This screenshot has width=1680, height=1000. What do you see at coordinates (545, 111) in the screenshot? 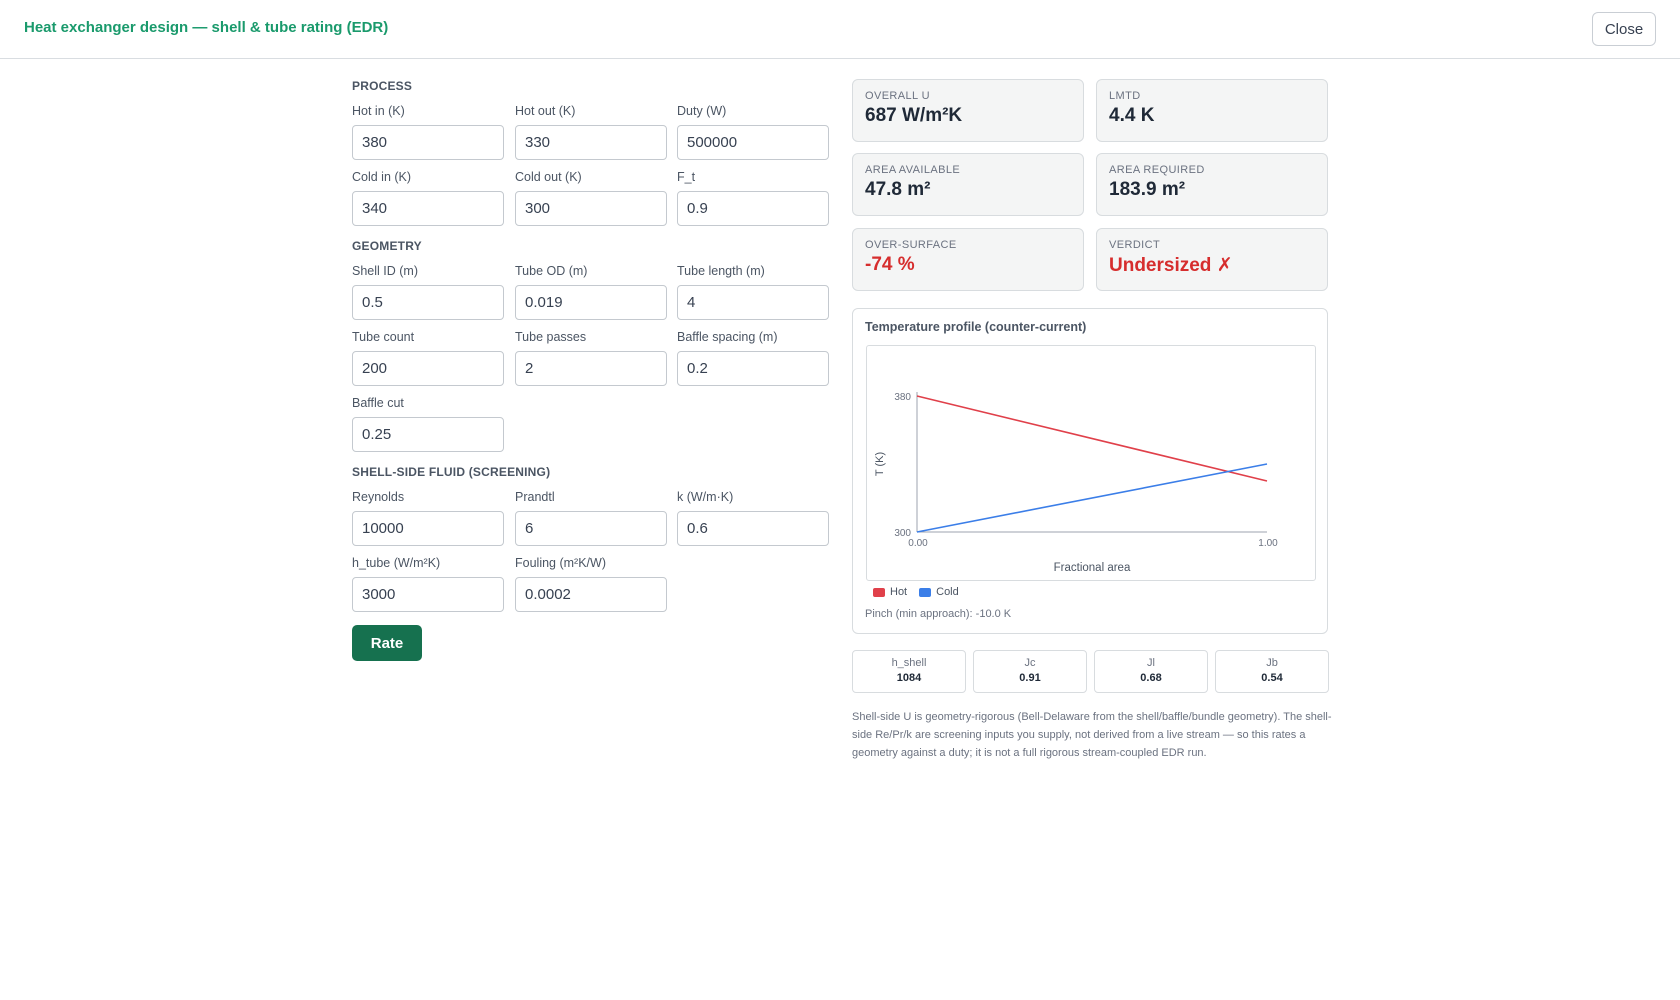
I see `field-label: Hot out (K)` at bounding box center [545, 111].